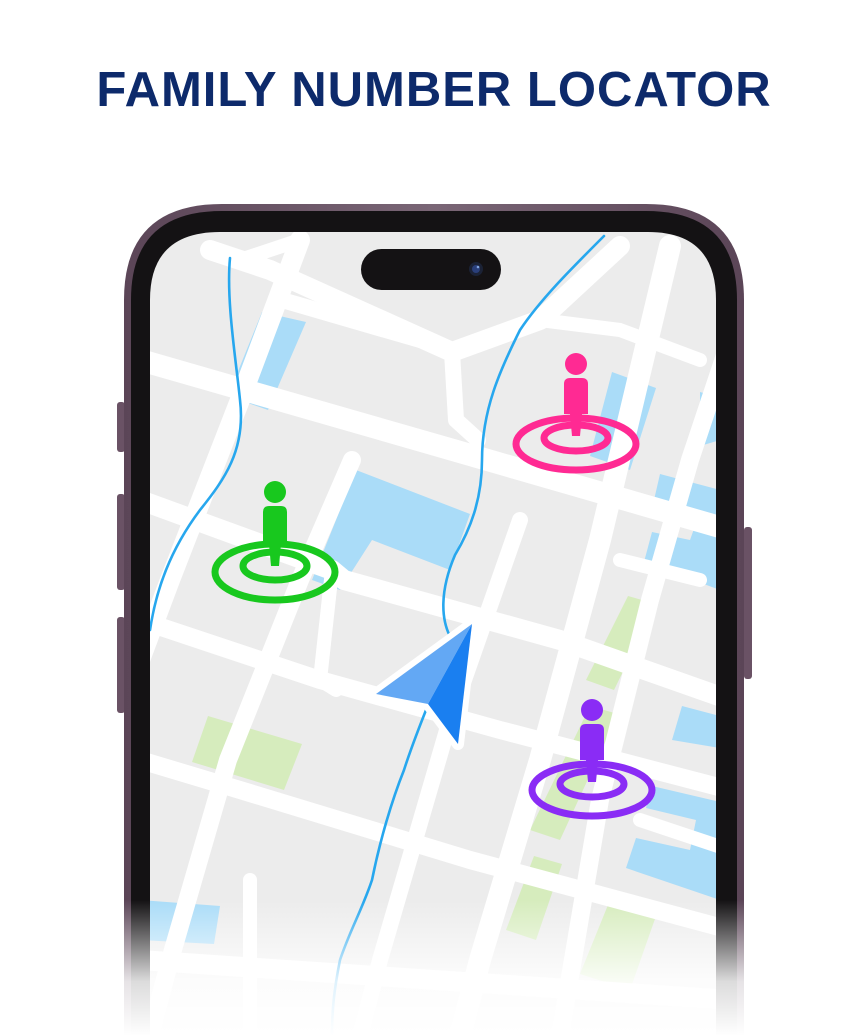  Describe the element at coordinates (121, 665) in the screenshot. I see `volume-down-button` at that location.